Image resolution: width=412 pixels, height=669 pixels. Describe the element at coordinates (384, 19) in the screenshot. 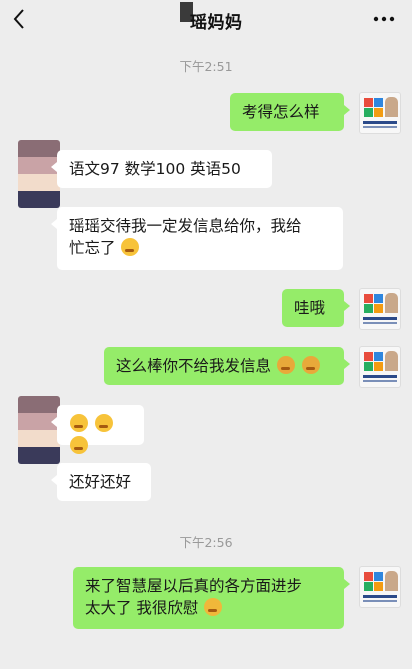

I see `more-dots-icon` at that location.